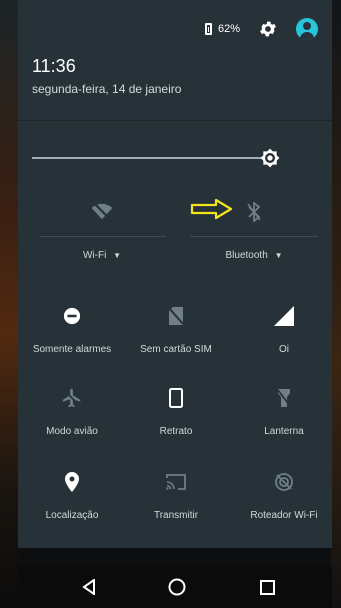  I want to click on wifi-label: Wi-Fi, so click(94, 255).